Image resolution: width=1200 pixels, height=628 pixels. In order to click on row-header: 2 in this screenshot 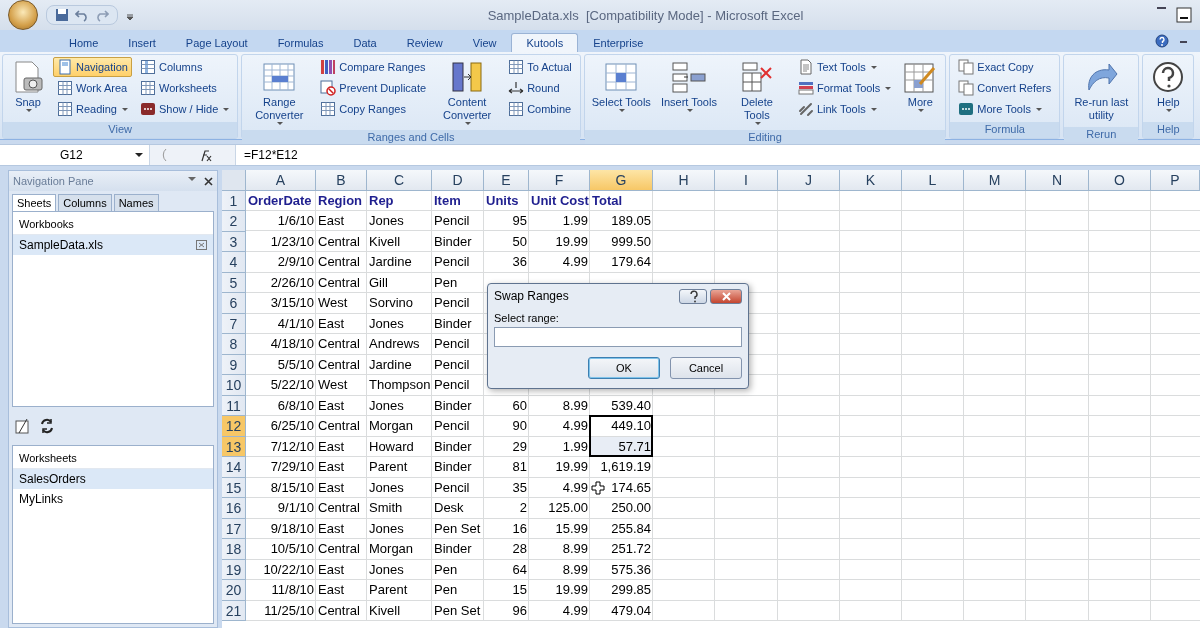, I will do `click(234, 221)`.